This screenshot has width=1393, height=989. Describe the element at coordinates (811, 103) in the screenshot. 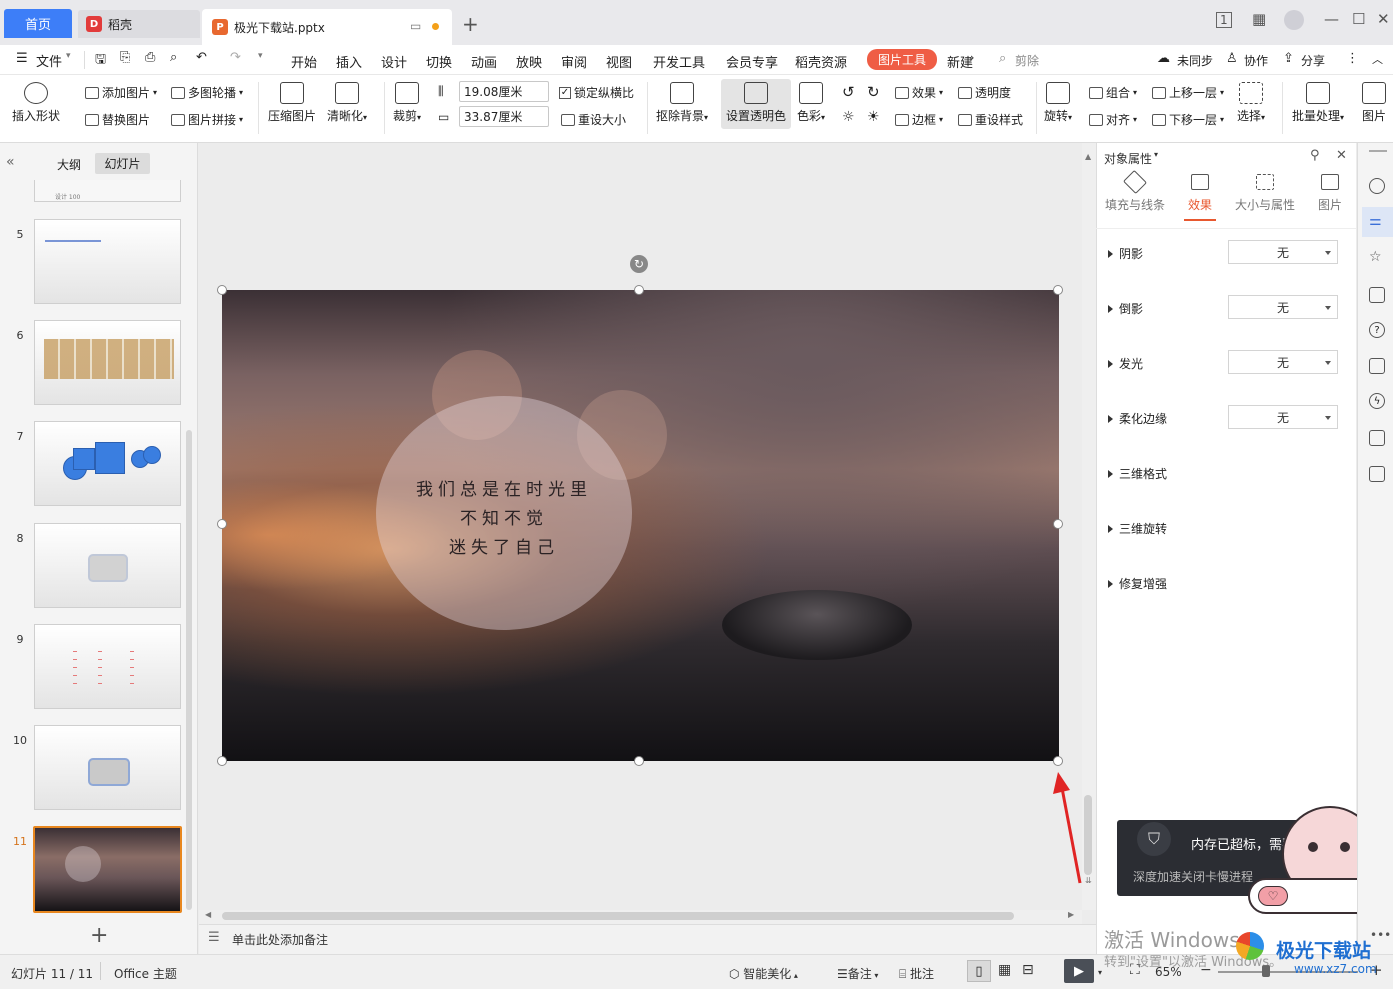

I see `color-button: 色彩▾` at that location.